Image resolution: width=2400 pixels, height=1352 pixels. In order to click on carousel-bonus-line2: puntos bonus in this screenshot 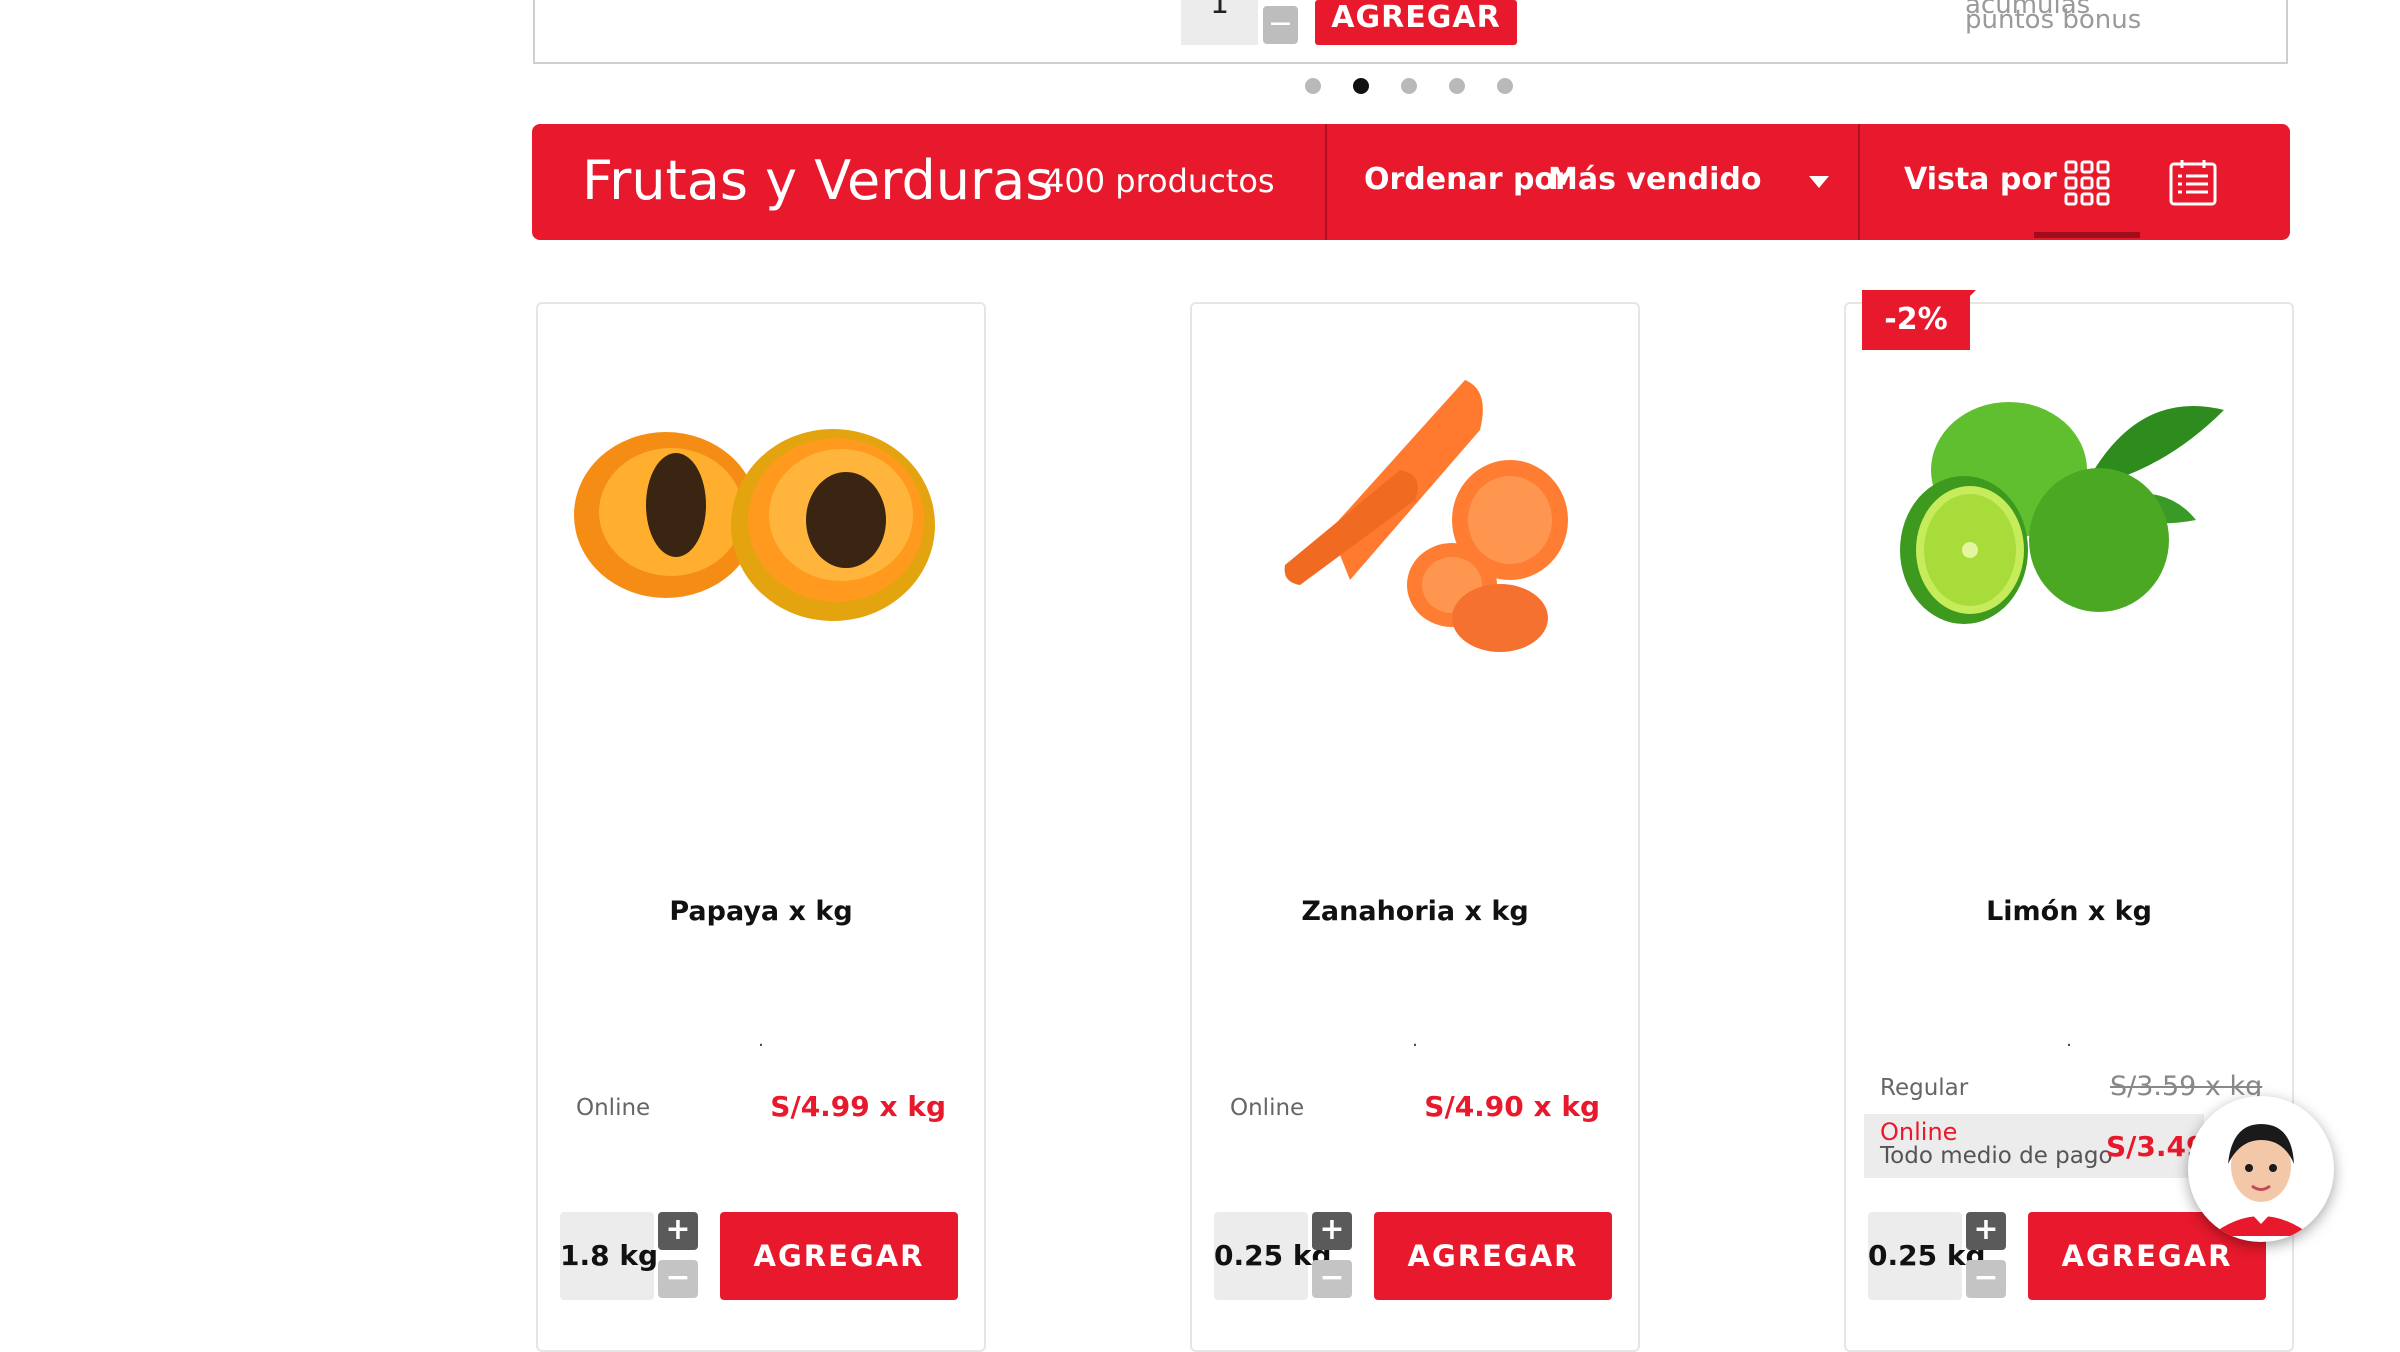, I will do `click(2053, 20)`.